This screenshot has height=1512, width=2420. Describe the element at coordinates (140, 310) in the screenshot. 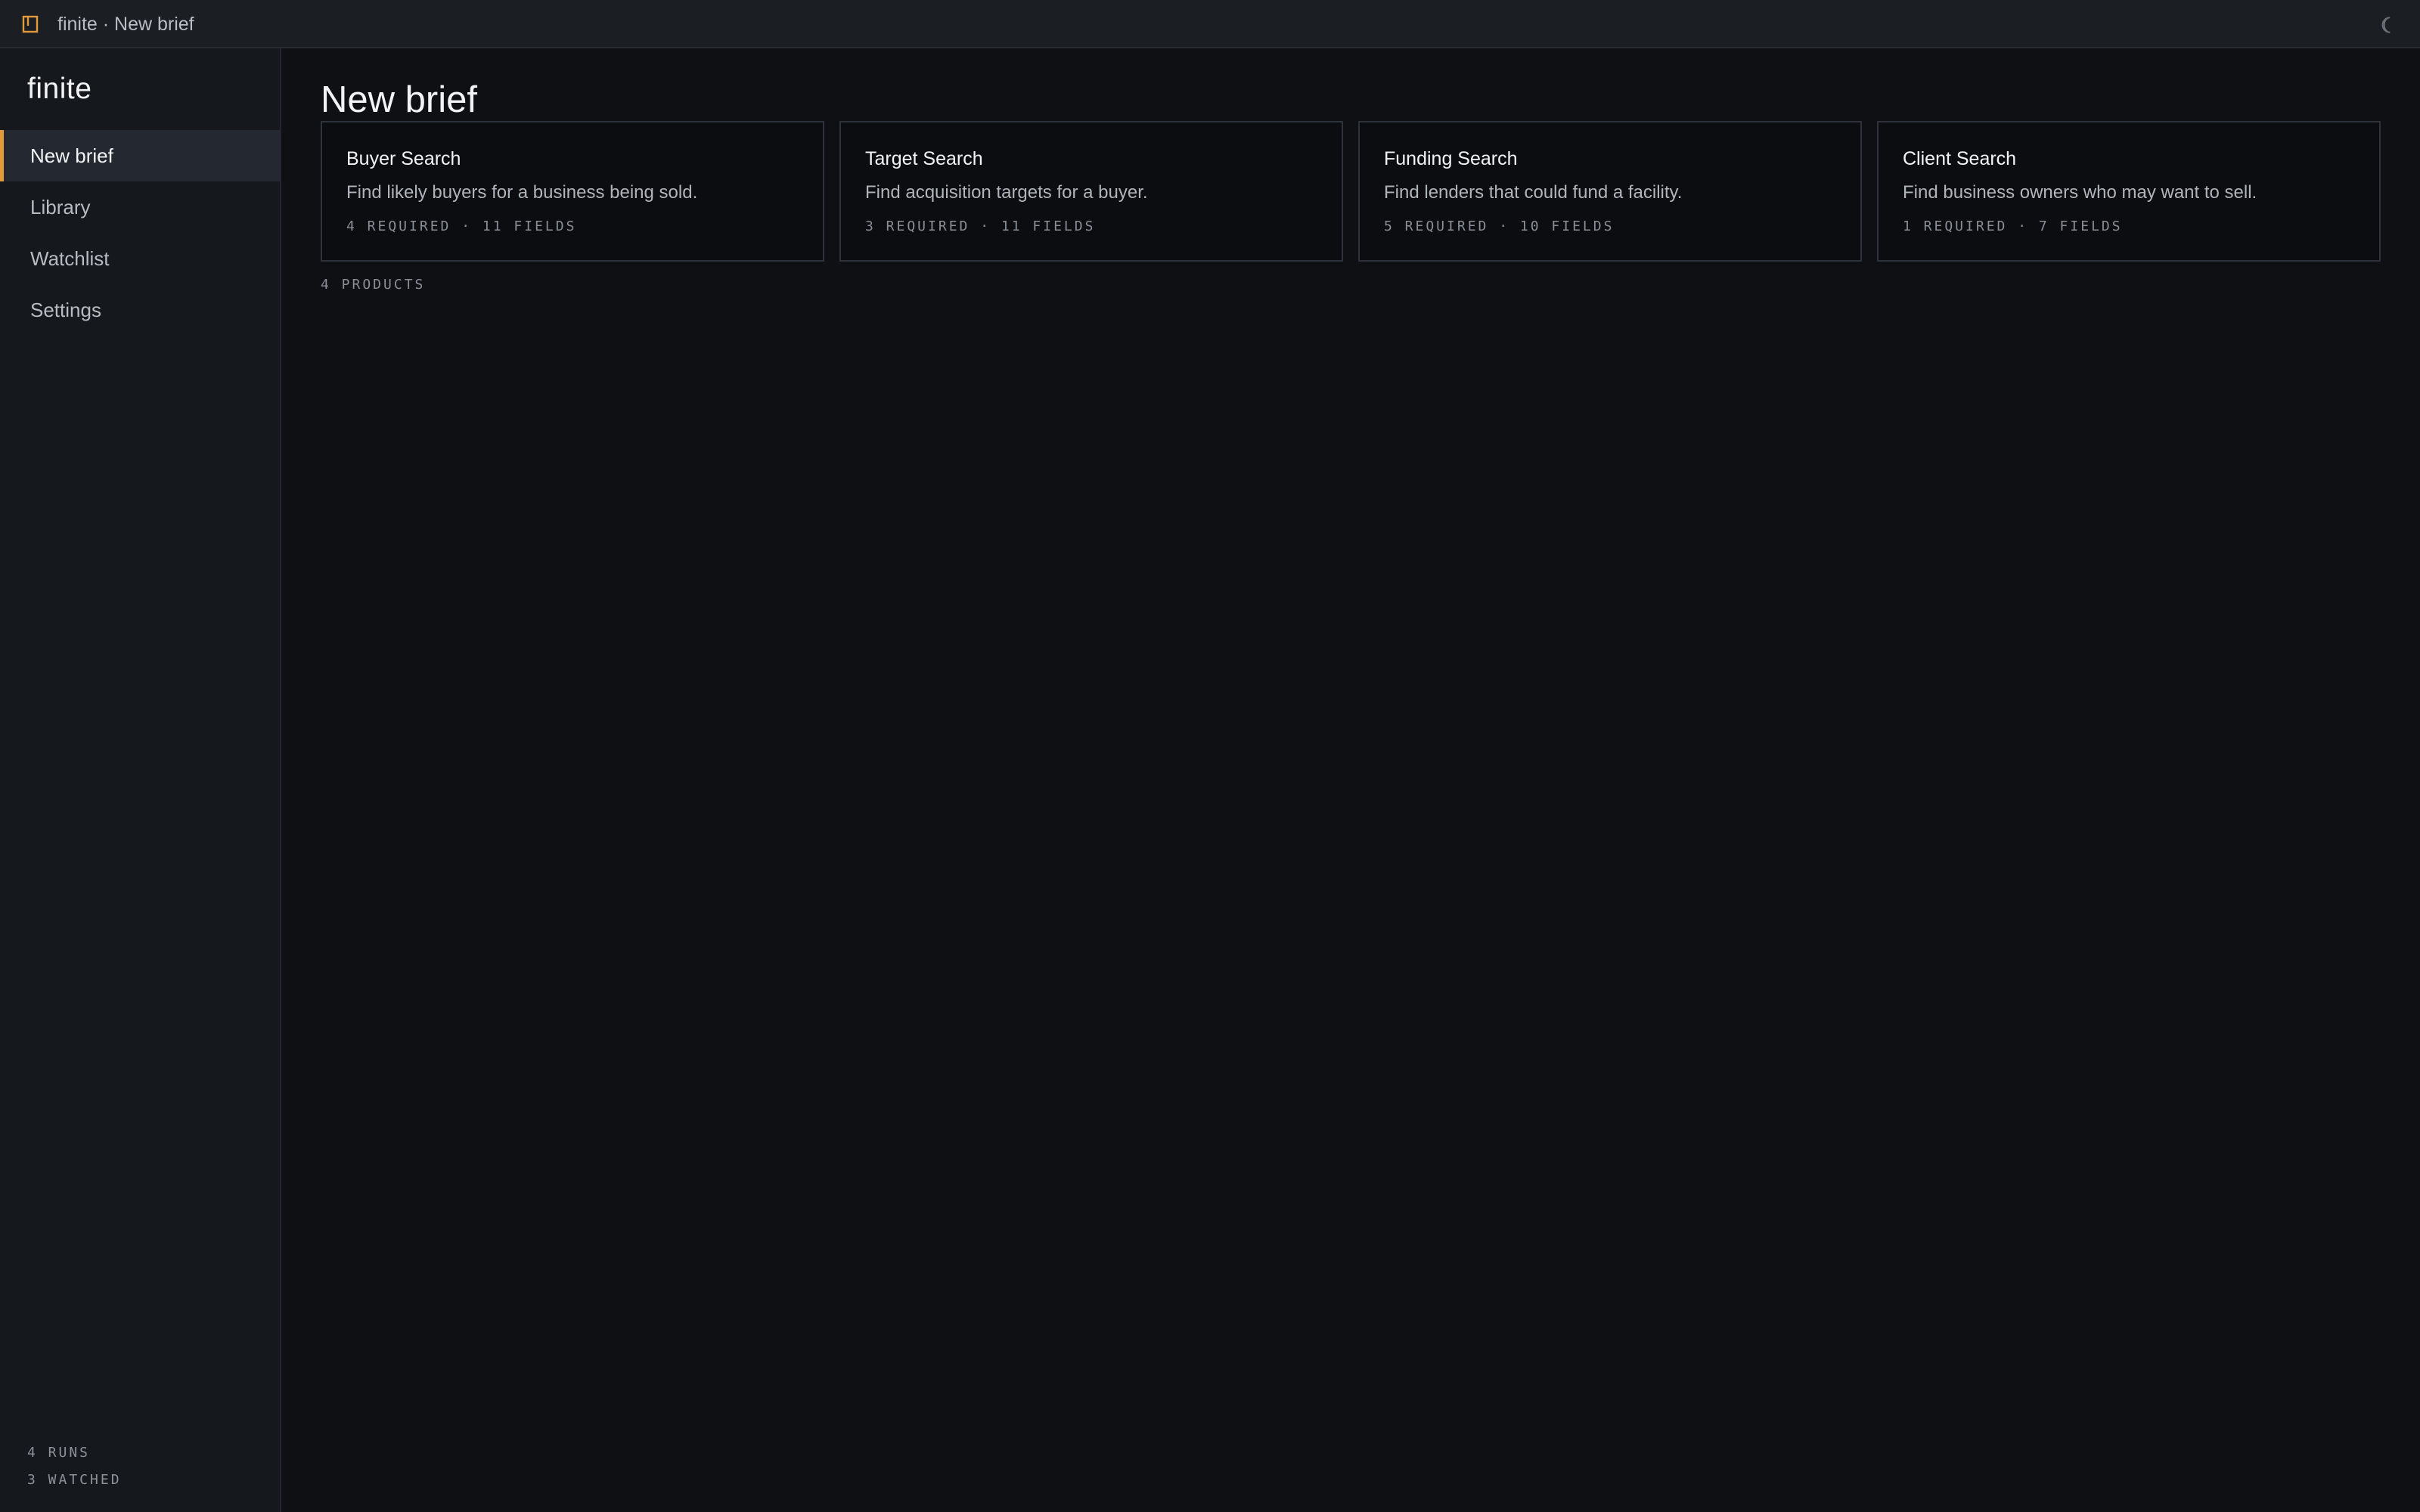

I see `sidebar-item-settings: Settings` at that location.